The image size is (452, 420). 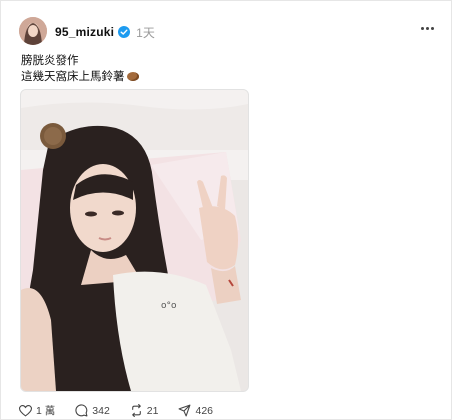 I want to click on post-header: 95_mizuki 1天, so click(x=105, y=32).